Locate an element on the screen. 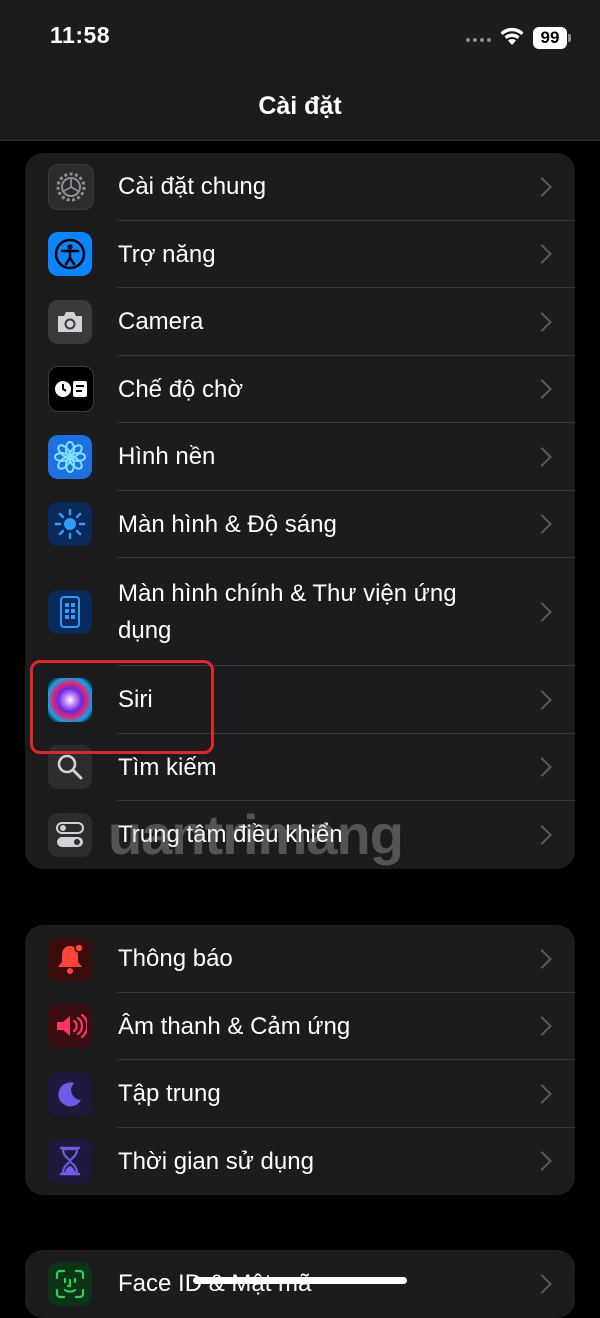 This screenshot has height=1318, width=600. cellular-signal-icon is located at coordinates (479, 41).